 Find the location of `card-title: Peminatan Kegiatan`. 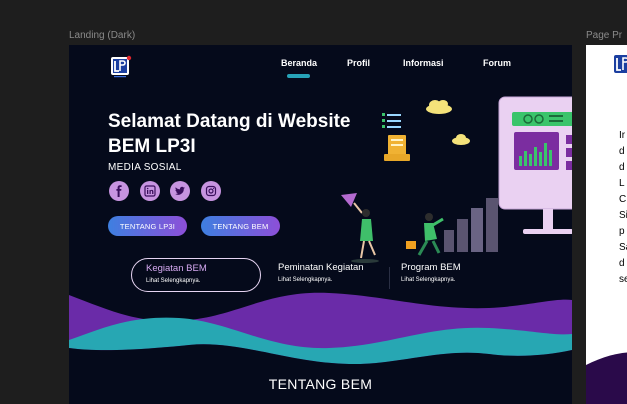

card-title: Peminatan Kegiatan is located at coordinates (321, 267).